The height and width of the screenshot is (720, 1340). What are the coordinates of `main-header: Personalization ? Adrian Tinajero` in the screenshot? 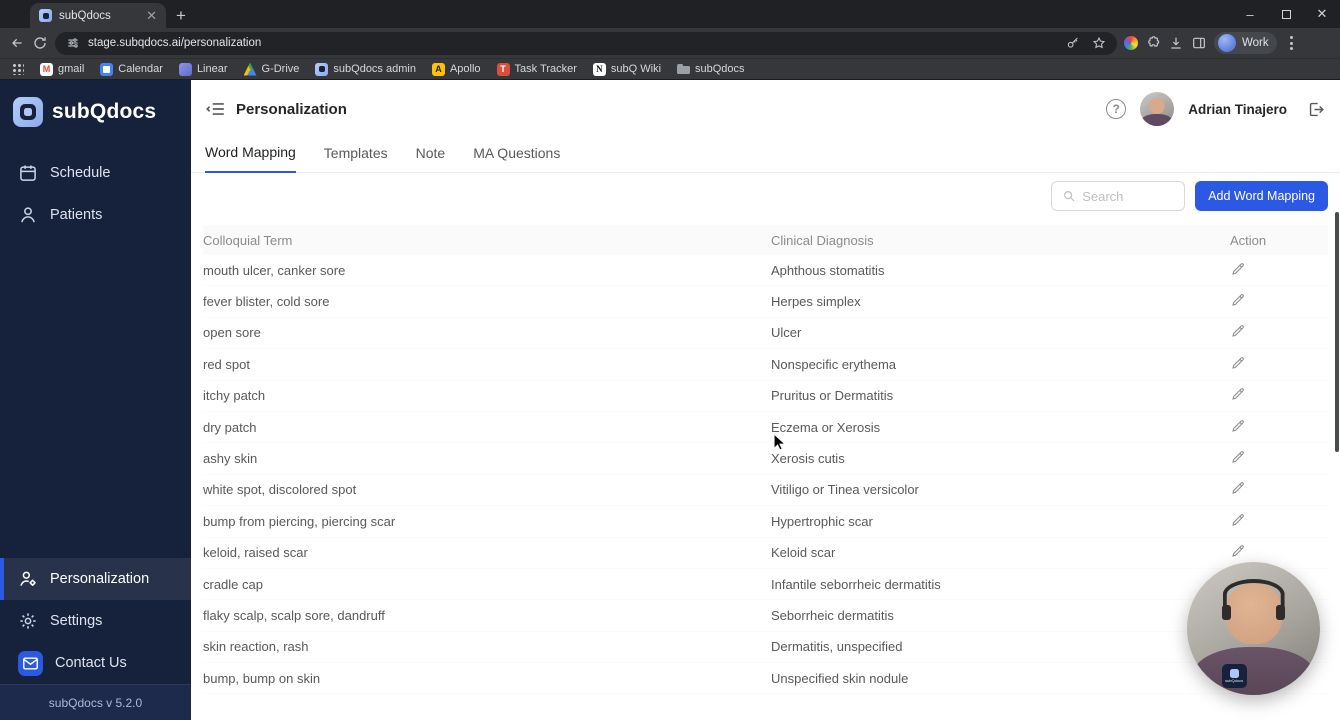 It's located at (765, 109).